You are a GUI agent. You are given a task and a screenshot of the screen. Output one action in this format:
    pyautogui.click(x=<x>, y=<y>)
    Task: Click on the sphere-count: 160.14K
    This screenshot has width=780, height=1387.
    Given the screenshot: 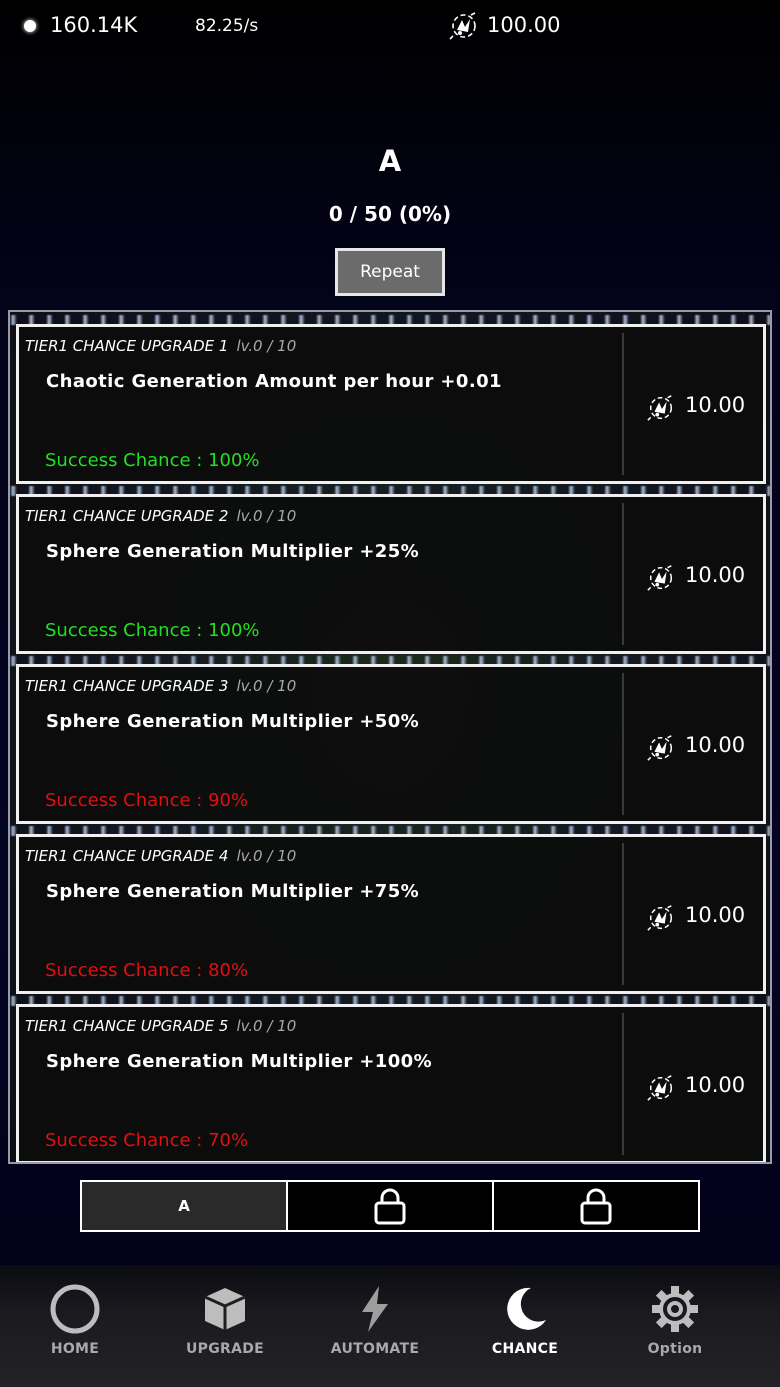 What is the action you would take?
    pyautogui.click(x=94, y=25)
    